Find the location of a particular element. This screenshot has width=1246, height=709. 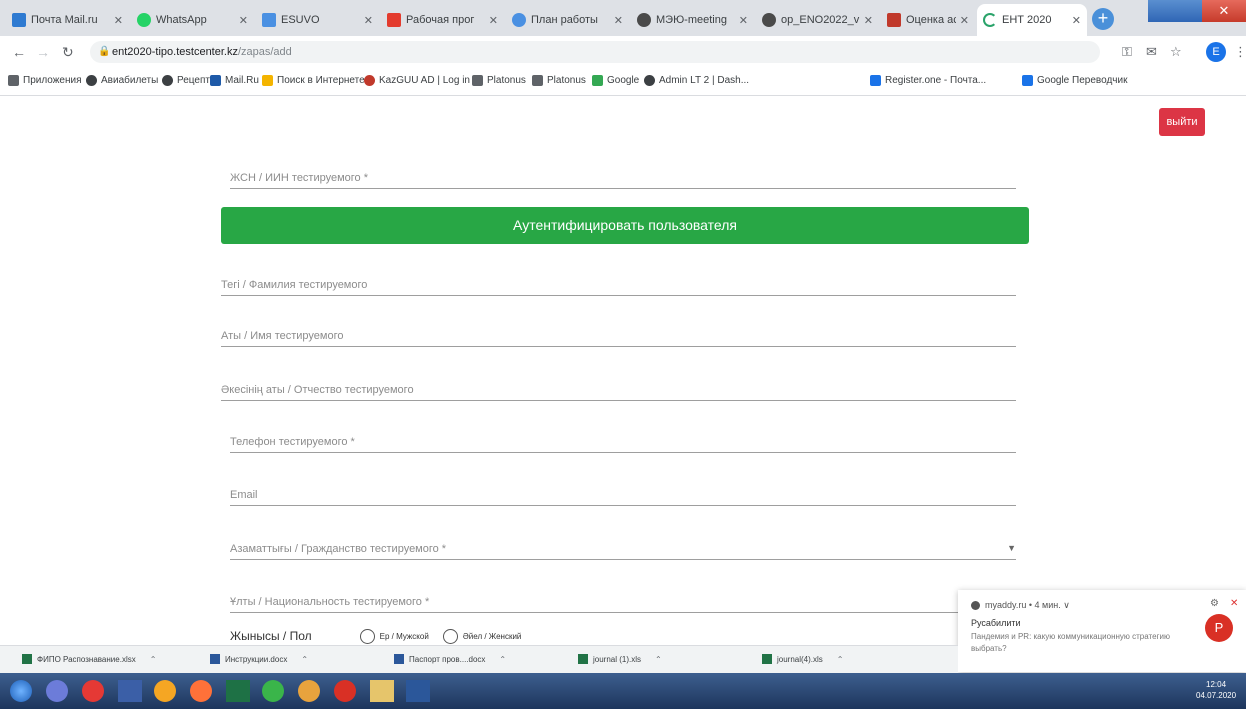

tab-work-plan: План работы ✕ is located at coordinates (567, 20).